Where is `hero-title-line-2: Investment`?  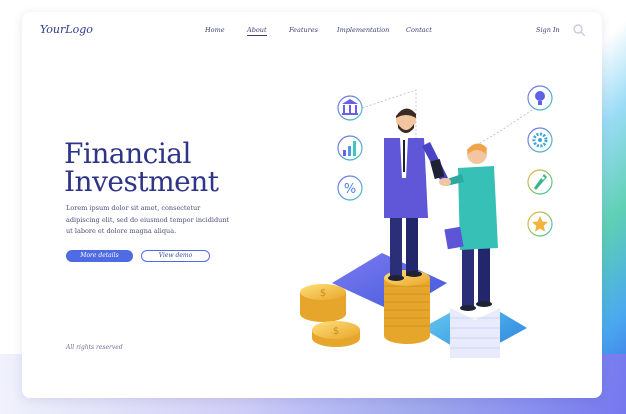
hero-title-line-2: Investment is located at coordinates (141, 181).